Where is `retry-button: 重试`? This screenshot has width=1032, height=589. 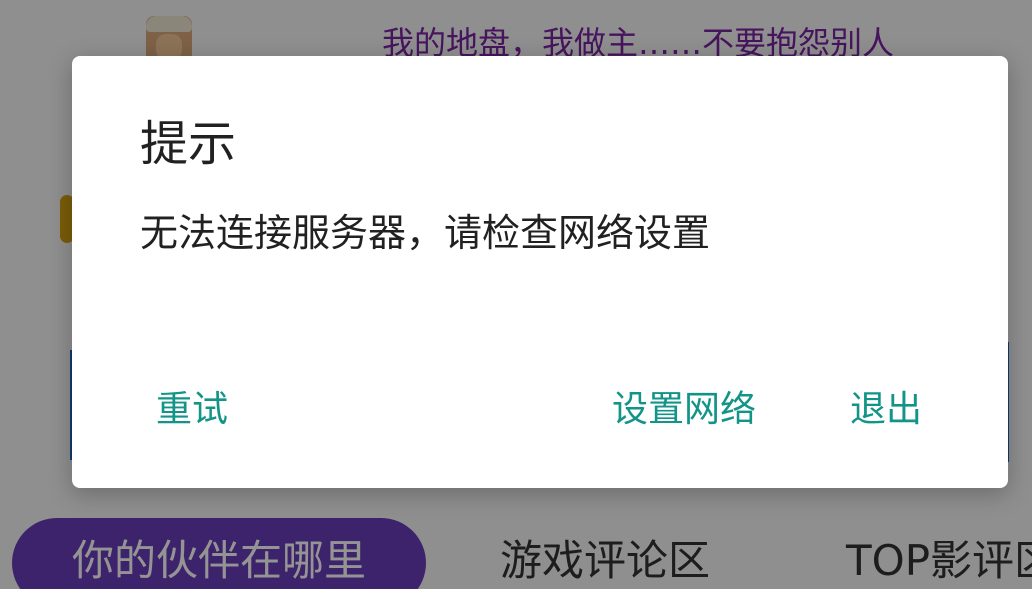 retry-button: 重试 is located at coordinates (192, 410).